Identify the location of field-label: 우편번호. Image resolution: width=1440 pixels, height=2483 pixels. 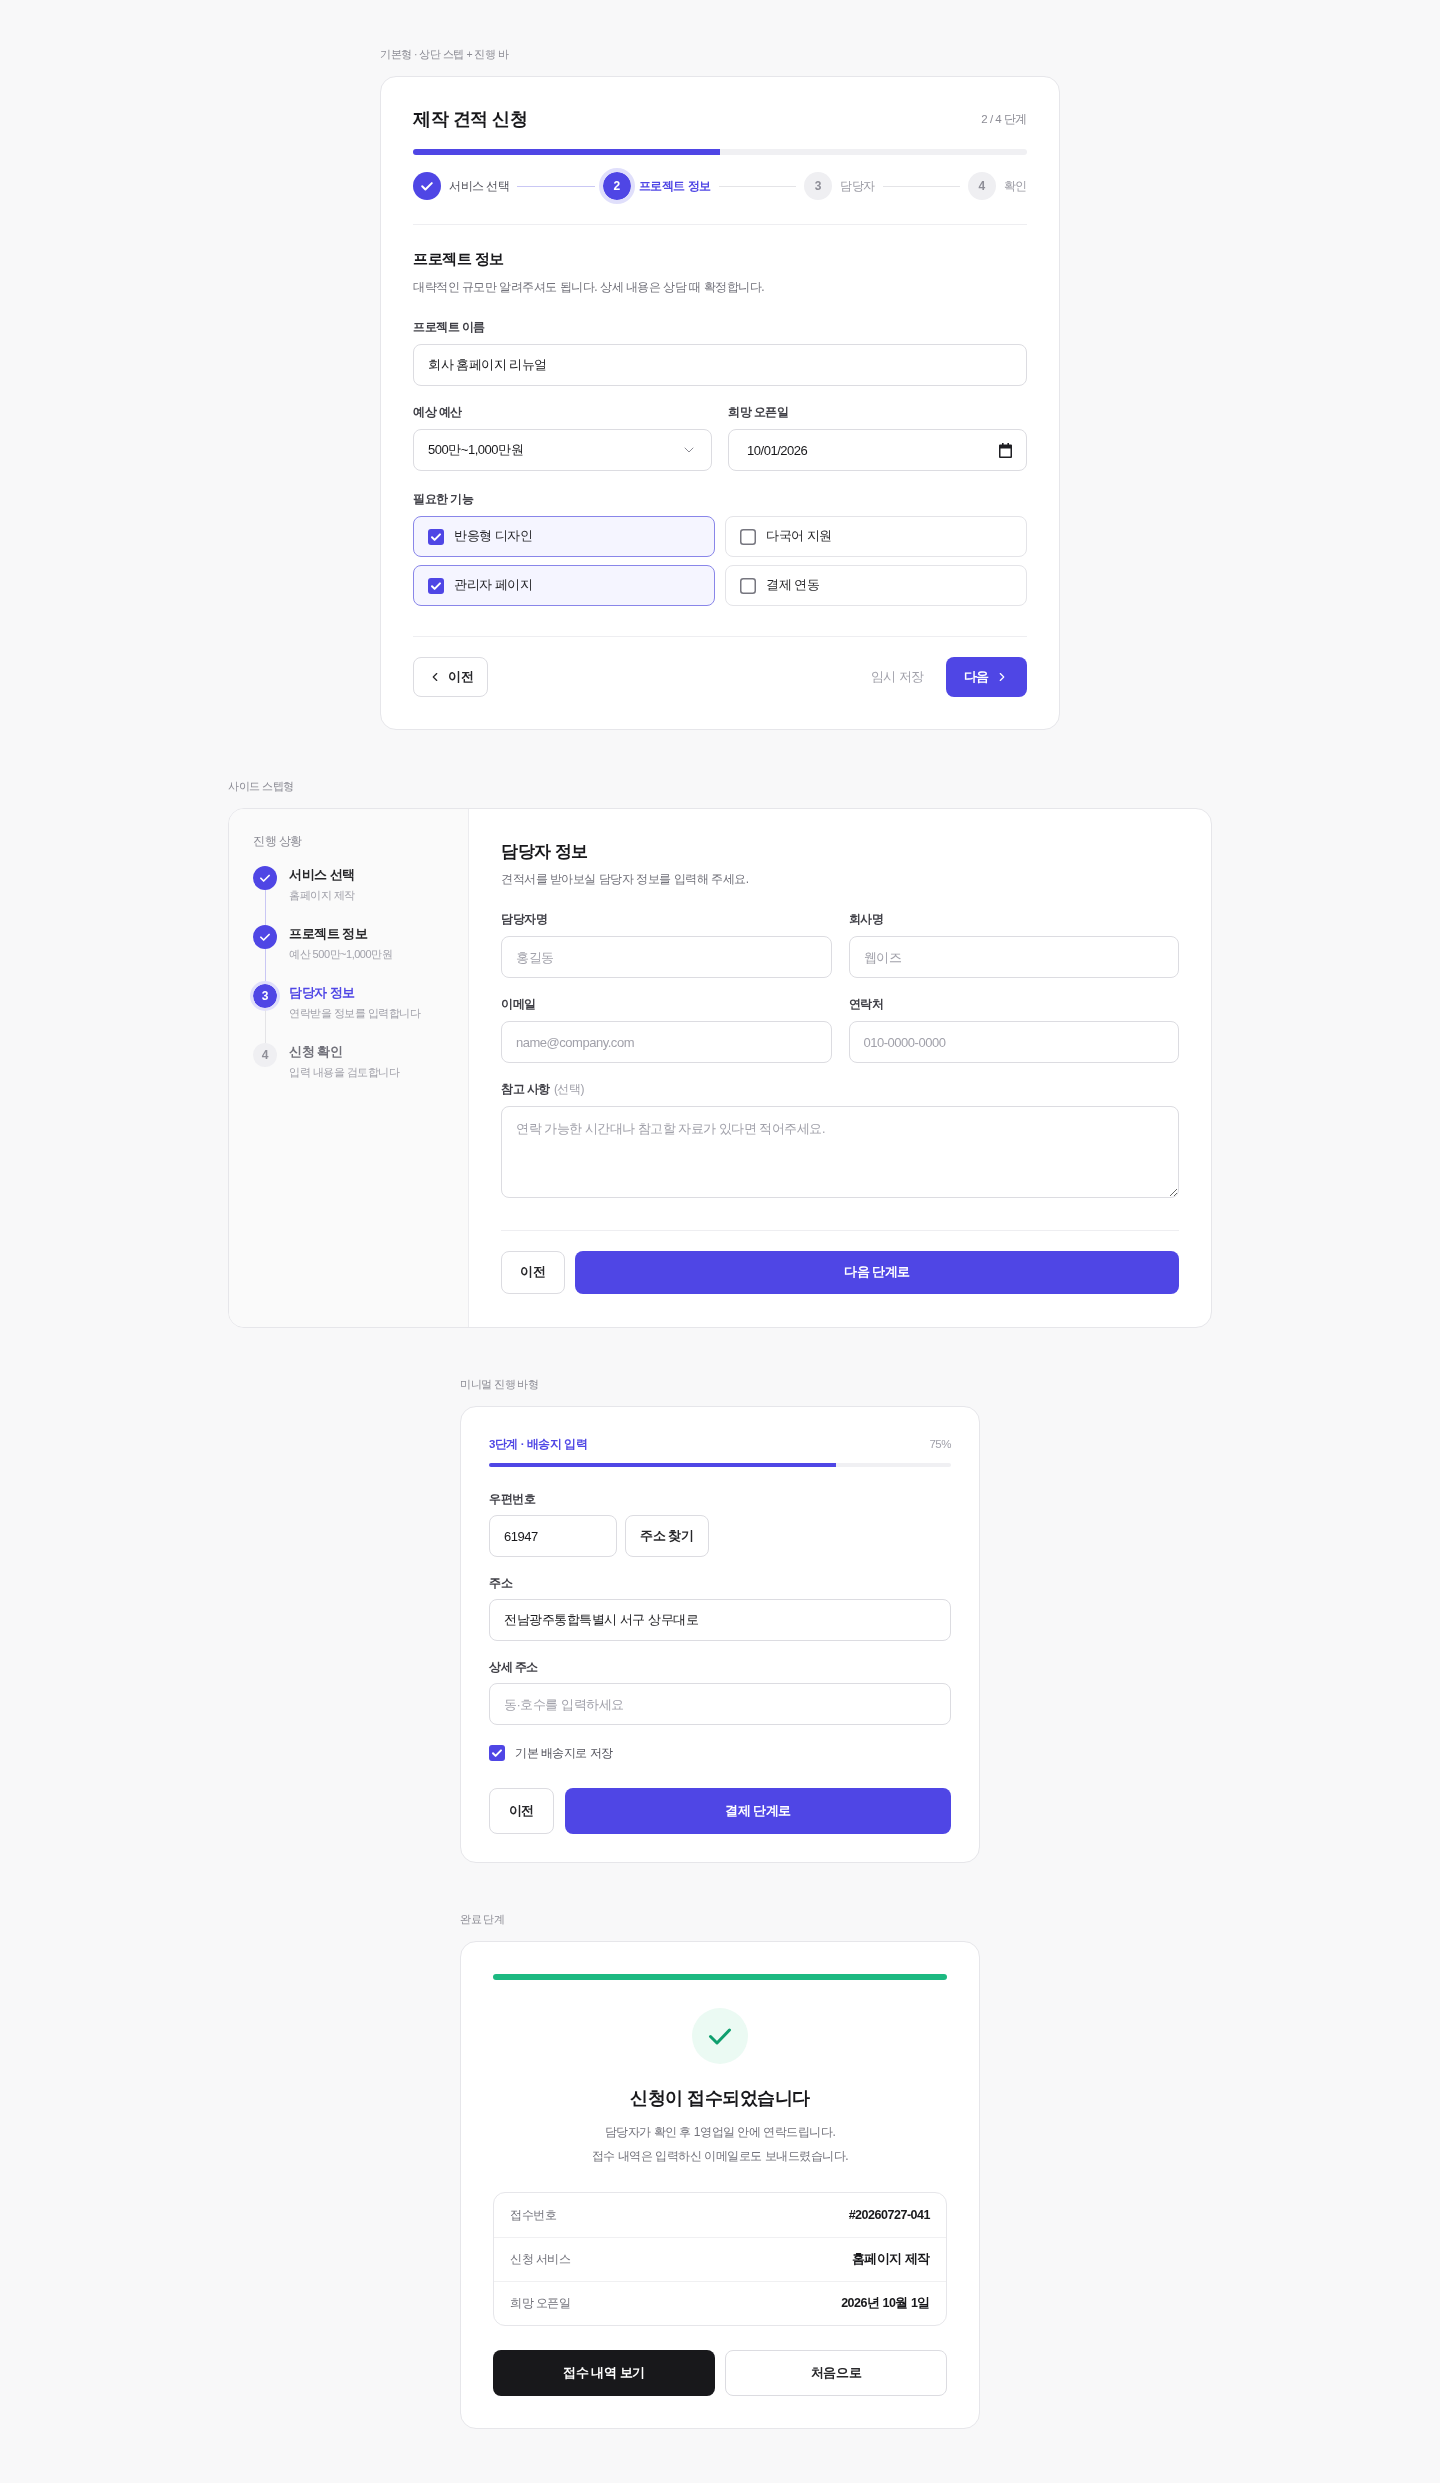
(513, 1499).